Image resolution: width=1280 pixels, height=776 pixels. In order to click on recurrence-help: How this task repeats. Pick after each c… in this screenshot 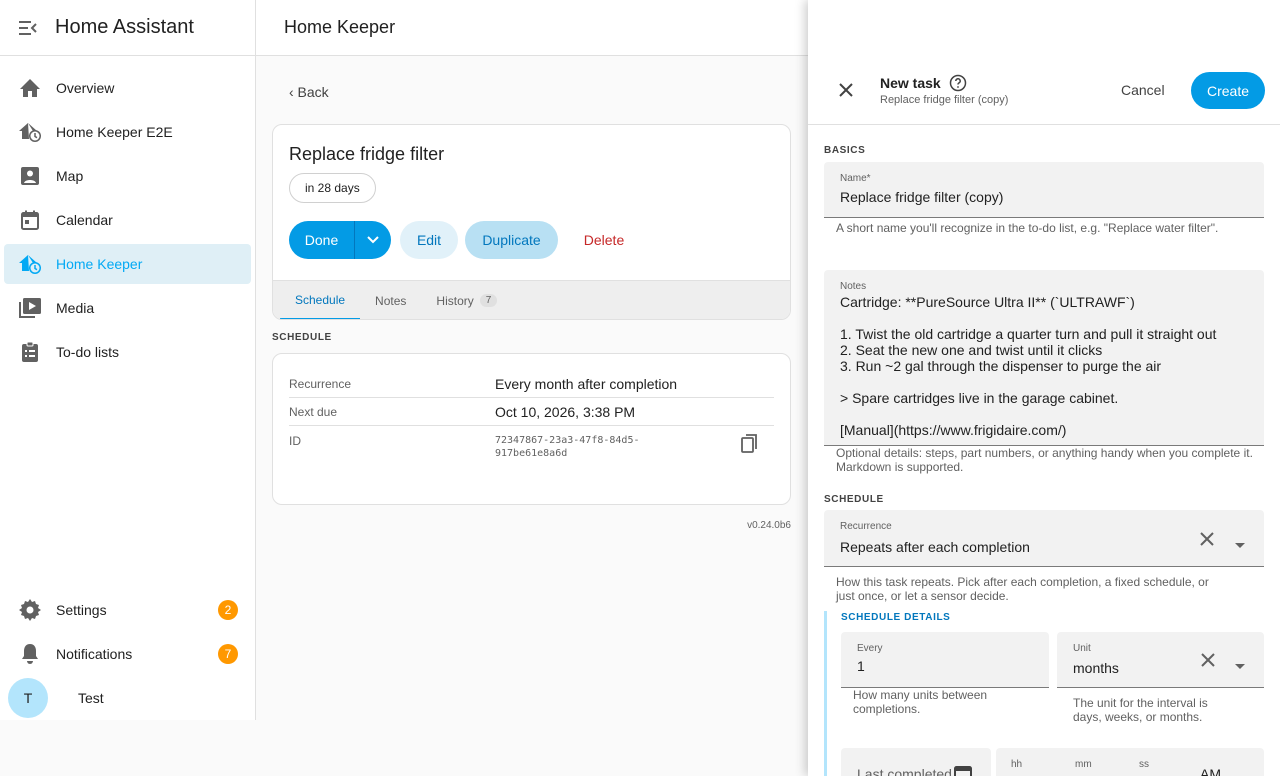, I will do `click(1022, 589)`.